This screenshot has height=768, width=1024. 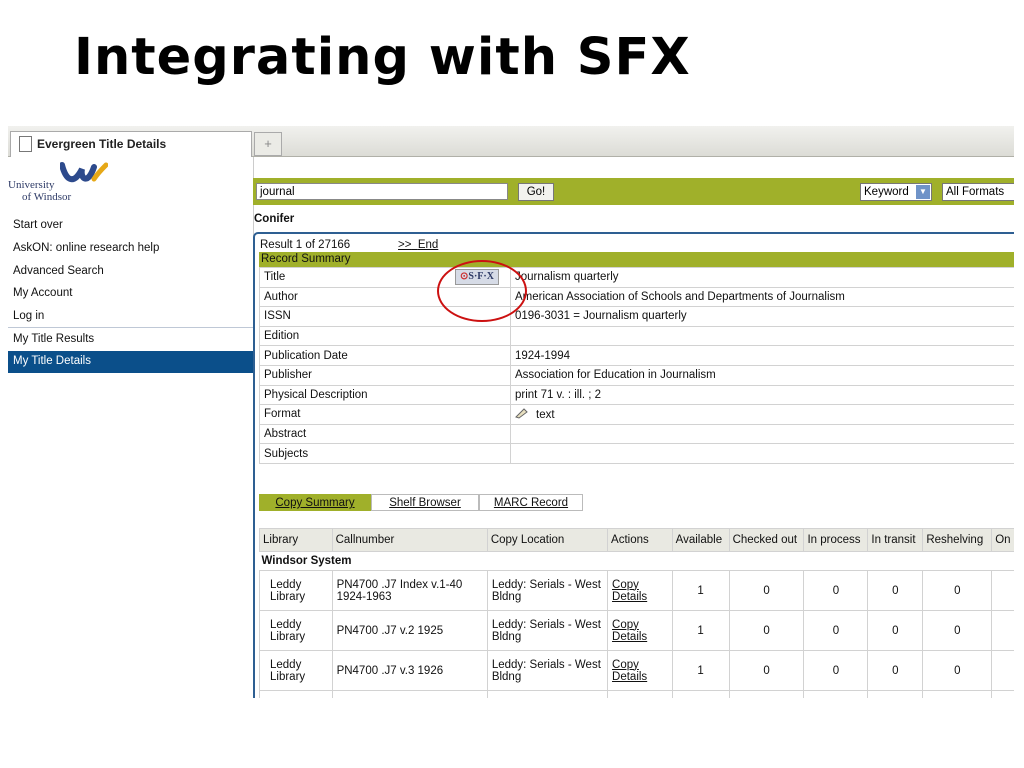 I want to click on go-button: Go!, so click(x=536, y=192).